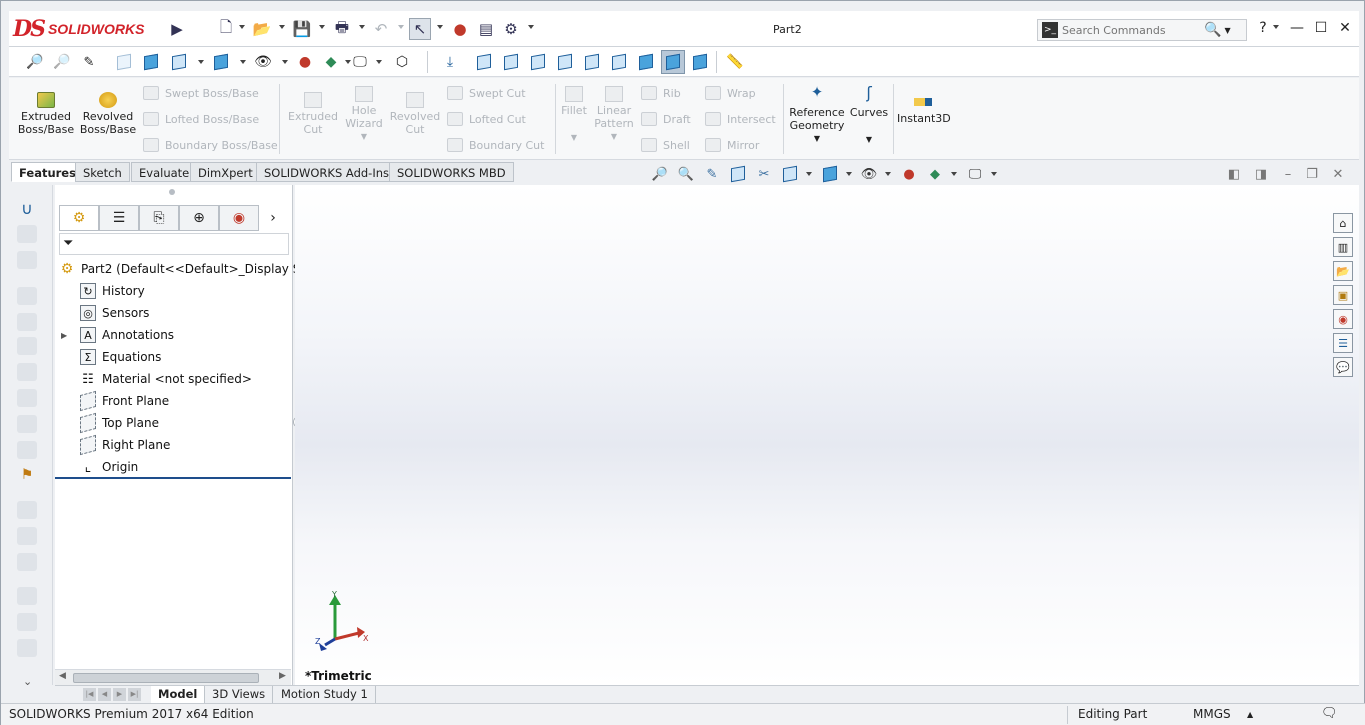 This screenshot has height=725, width=1365. I want to click on expand-menu-arrow-icon: ▶, so click(177, 29).